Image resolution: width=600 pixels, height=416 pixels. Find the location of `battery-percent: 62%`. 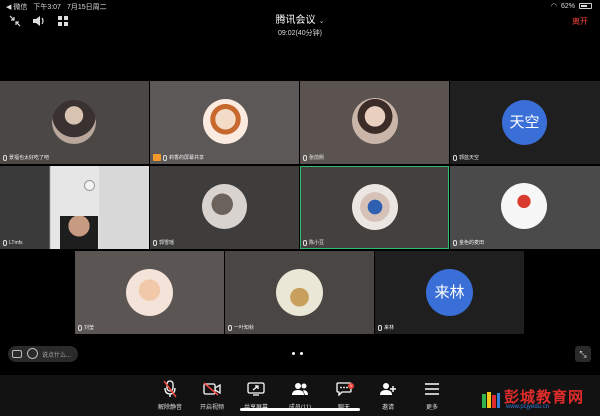

battery-percent: 62% is located at coordinates (567, 6).